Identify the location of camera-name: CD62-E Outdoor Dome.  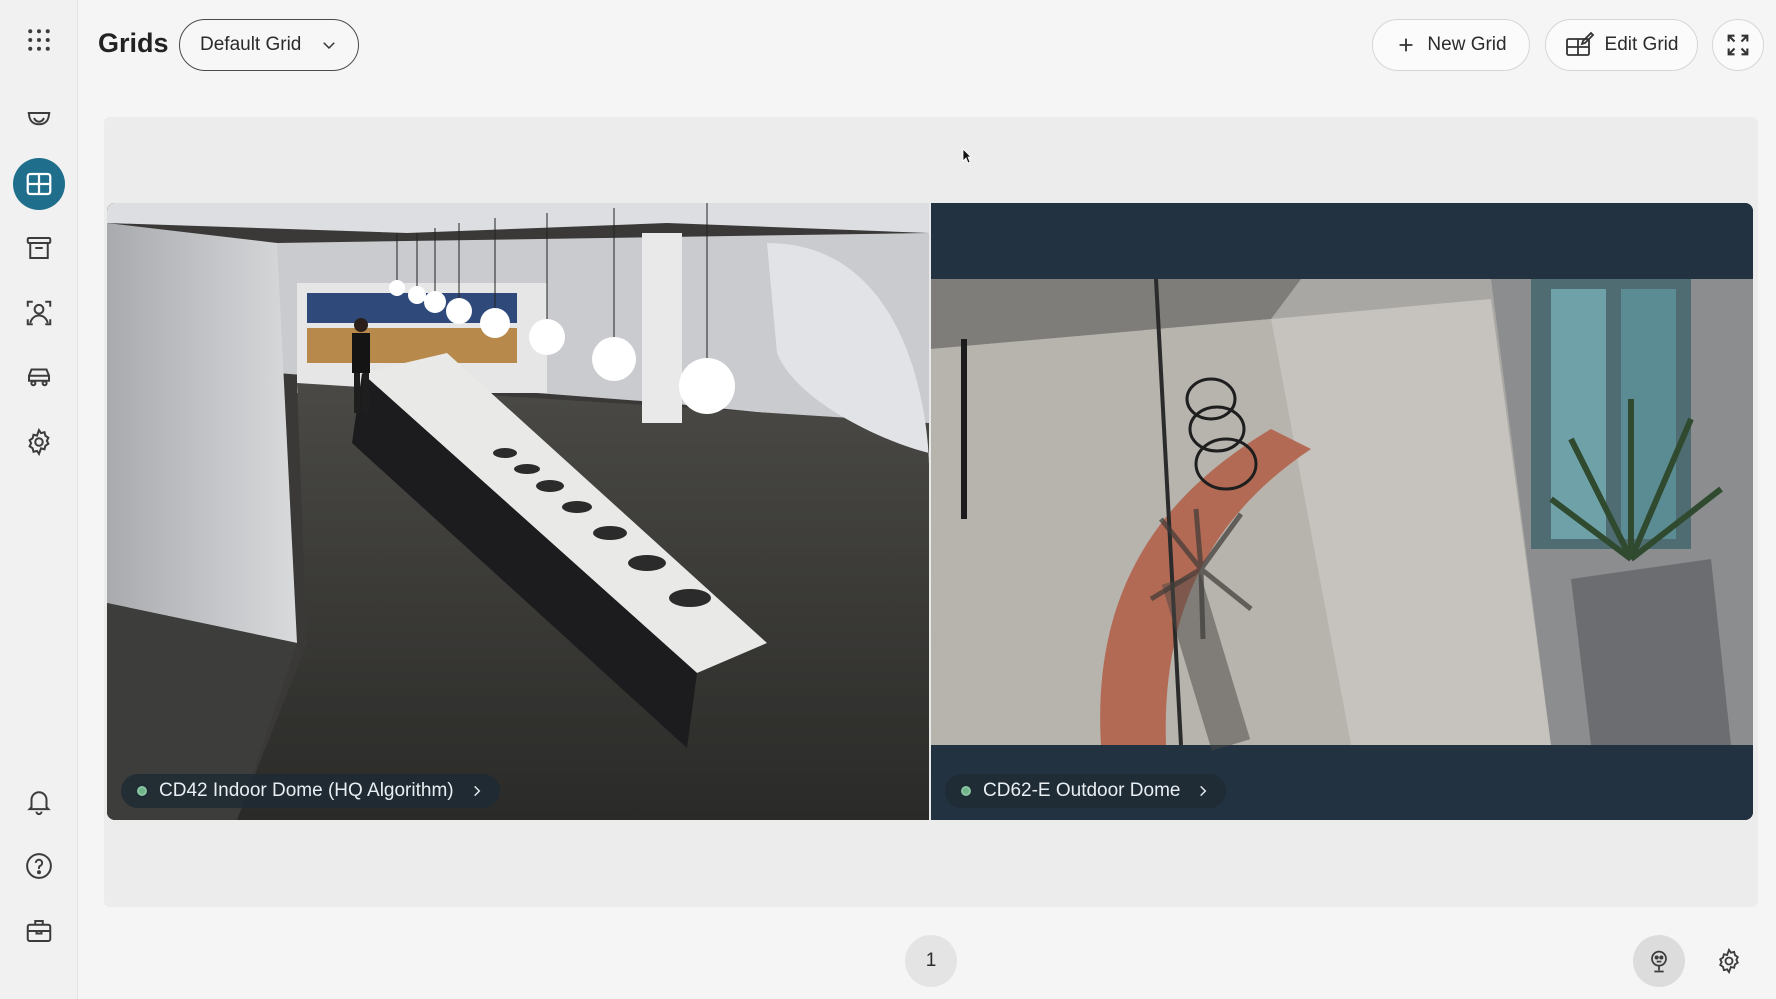
(1082, 790).